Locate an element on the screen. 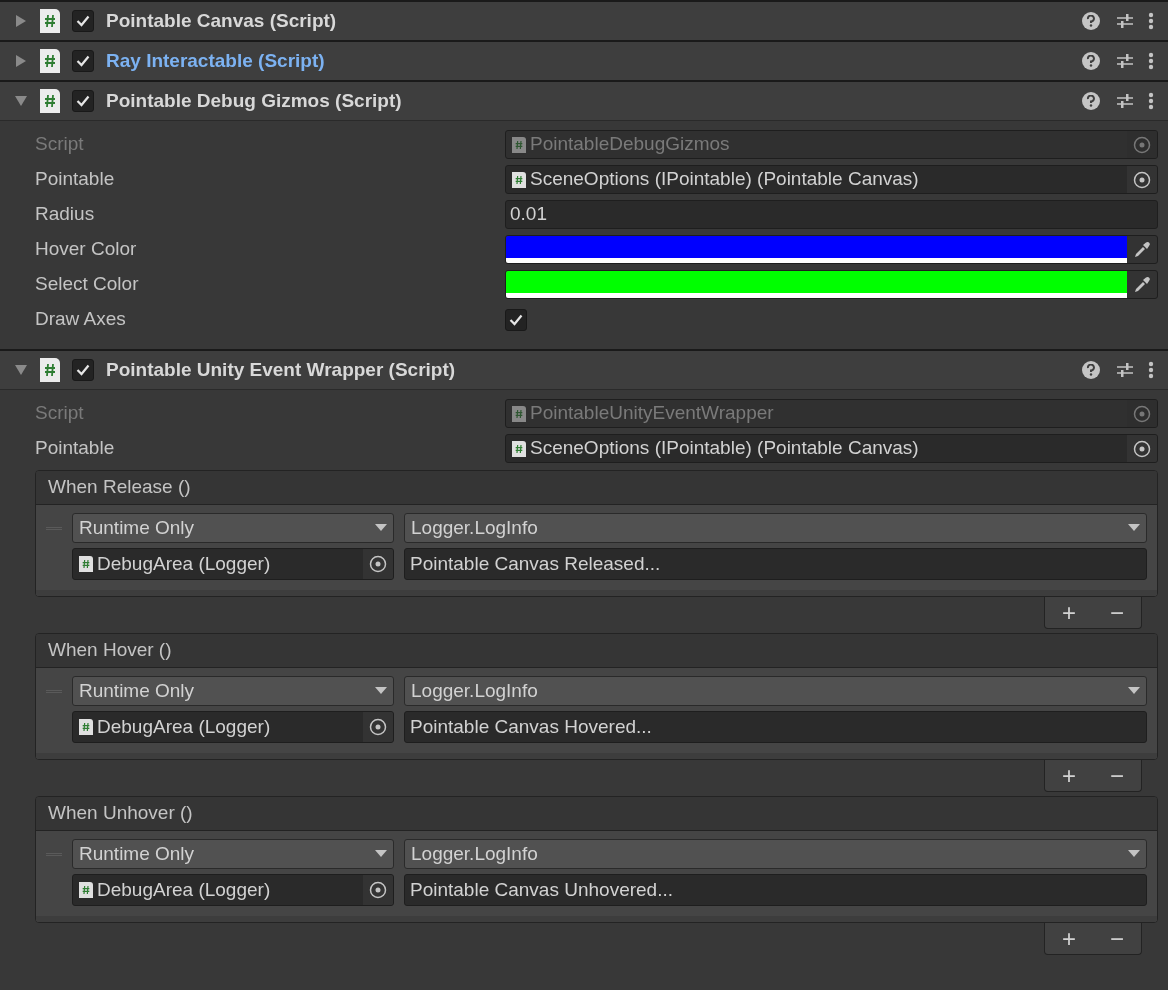  event-title: When Release () is located at coordinates (596, 488).